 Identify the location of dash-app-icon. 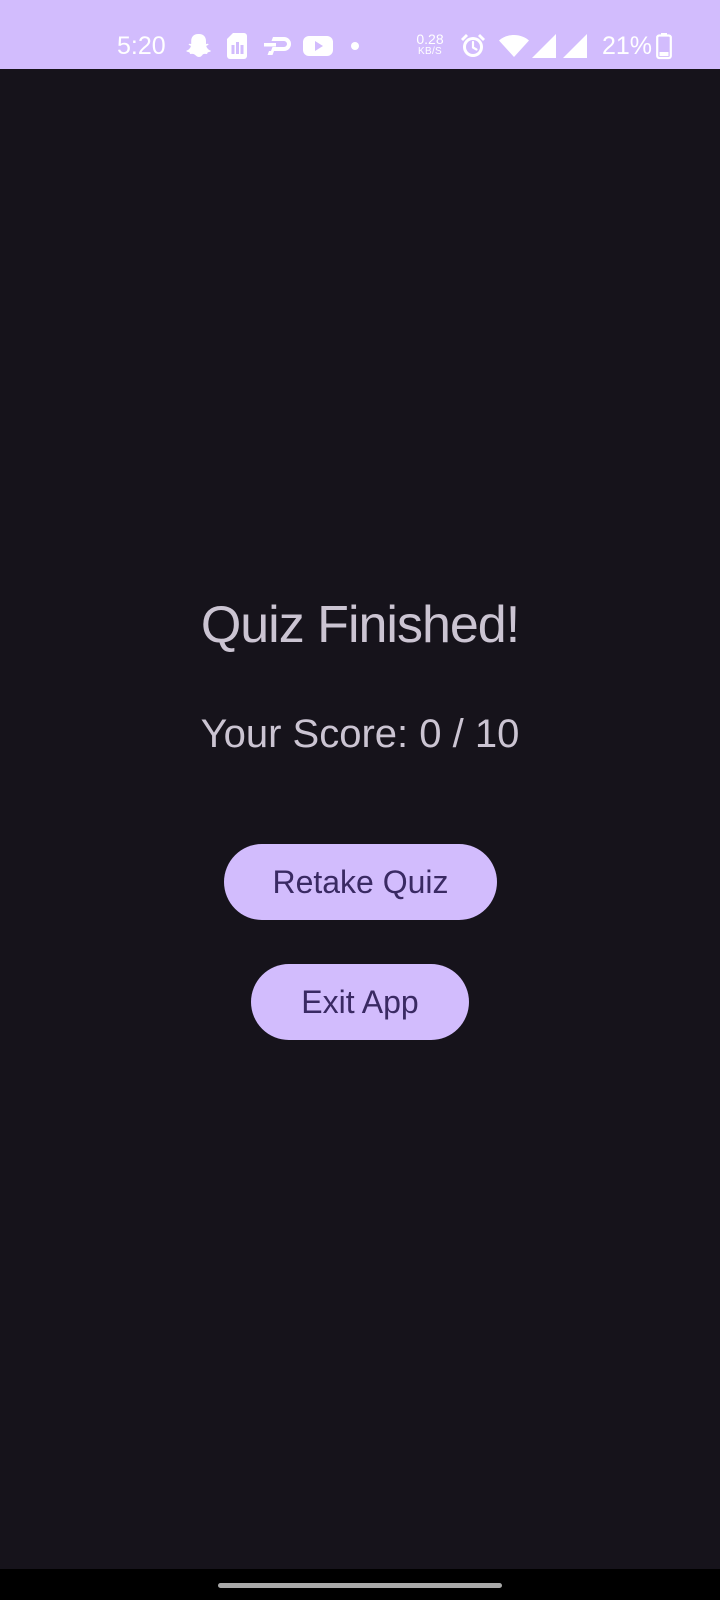
(277, 46).